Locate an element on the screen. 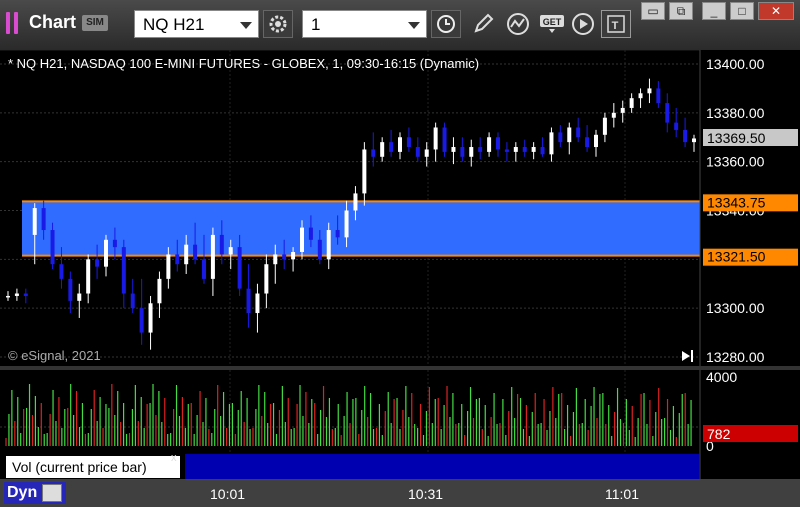 This screenshot has height=507, width=800. current-price-value: 13369.50 is located at coordinates (736, 138).